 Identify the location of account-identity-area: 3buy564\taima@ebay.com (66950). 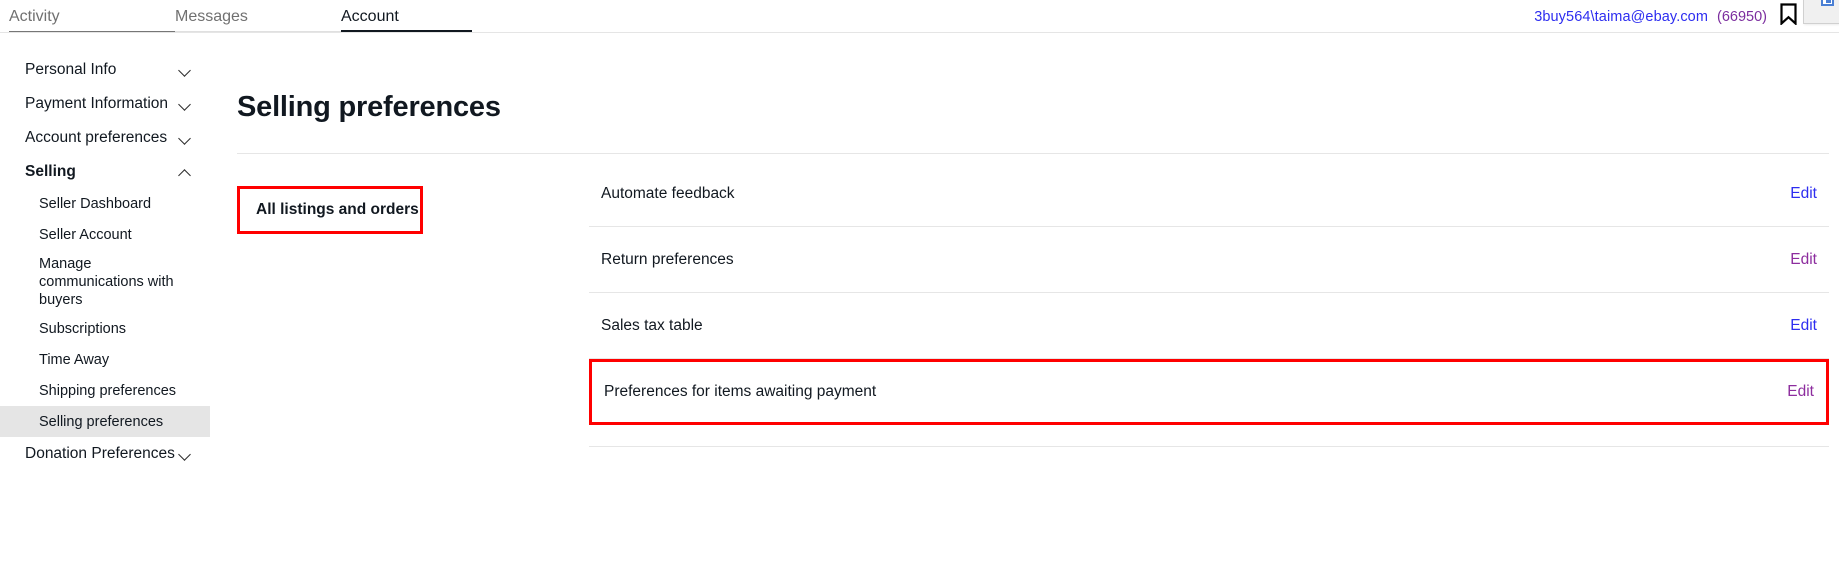
(1665, 16).